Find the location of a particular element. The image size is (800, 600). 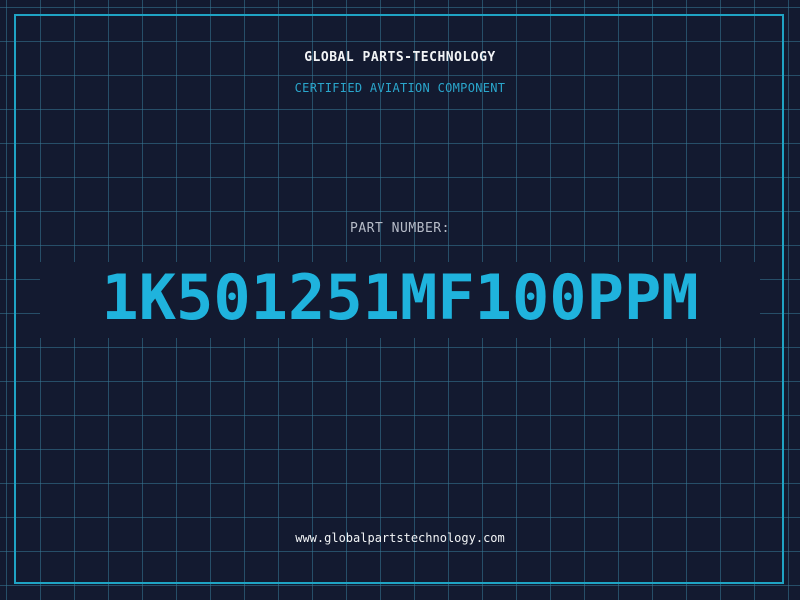

part-number-label: PART NUMBER: is located at coordinates (400, 228).